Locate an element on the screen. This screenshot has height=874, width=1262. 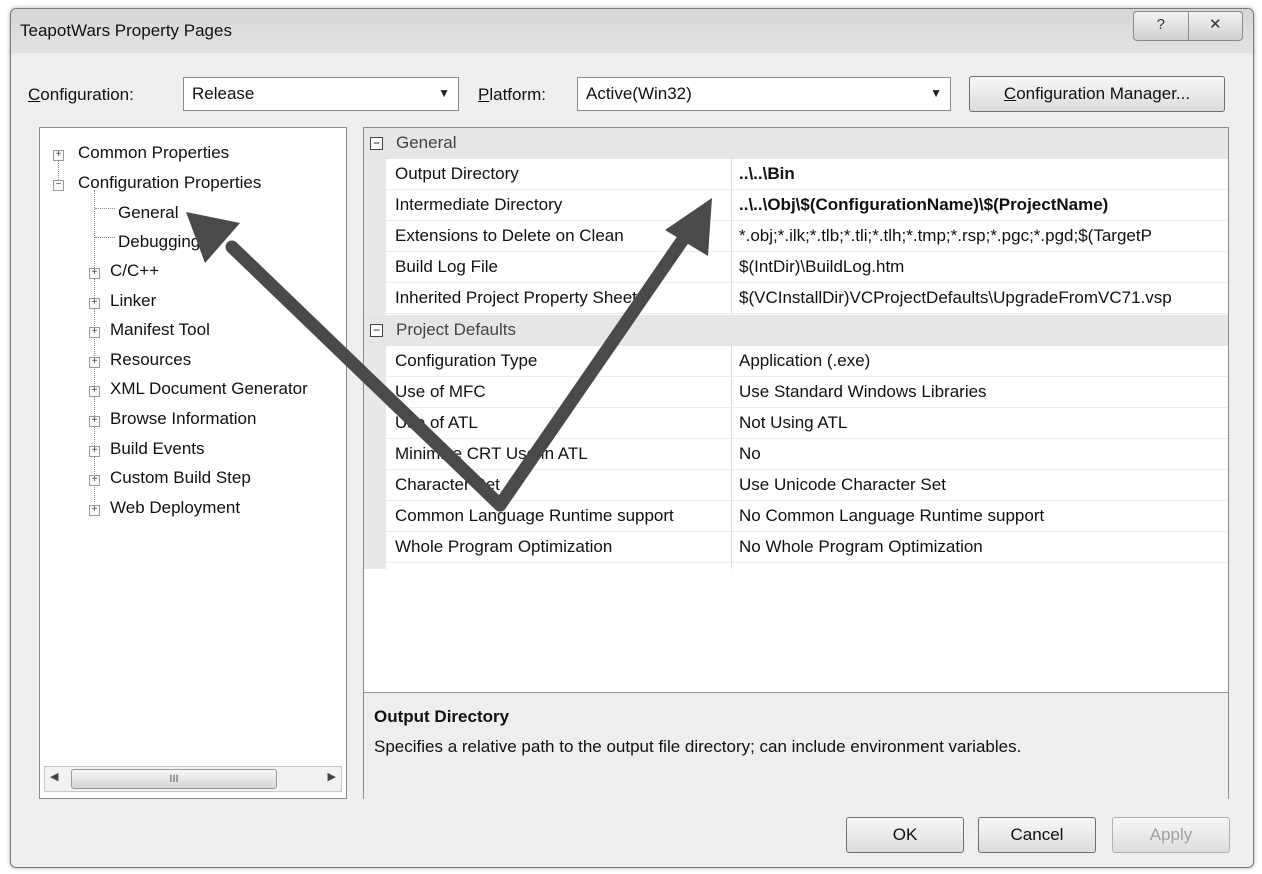
configuration-label: Configuration: is located at coordinates (81, 95).